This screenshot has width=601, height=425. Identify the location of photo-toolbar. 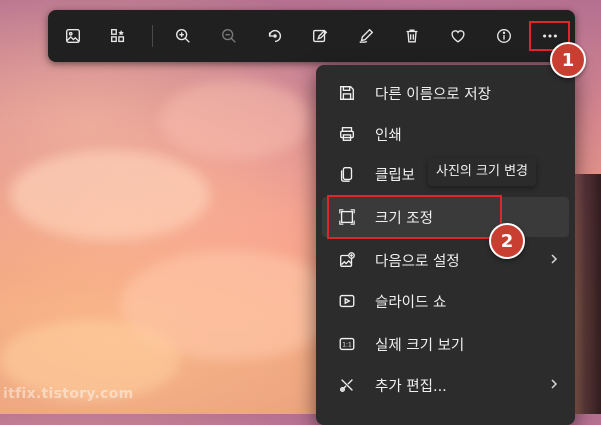
(311, 36).